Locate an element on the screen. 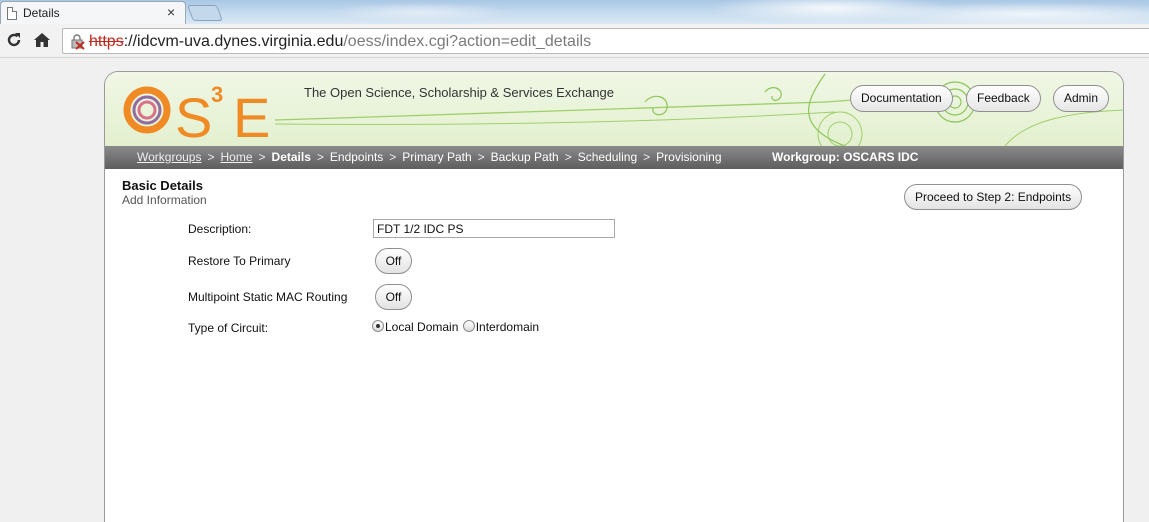 The width and height of the screenshot is (1149, 522). url-scheme: https is located at coordinates (106, 41).